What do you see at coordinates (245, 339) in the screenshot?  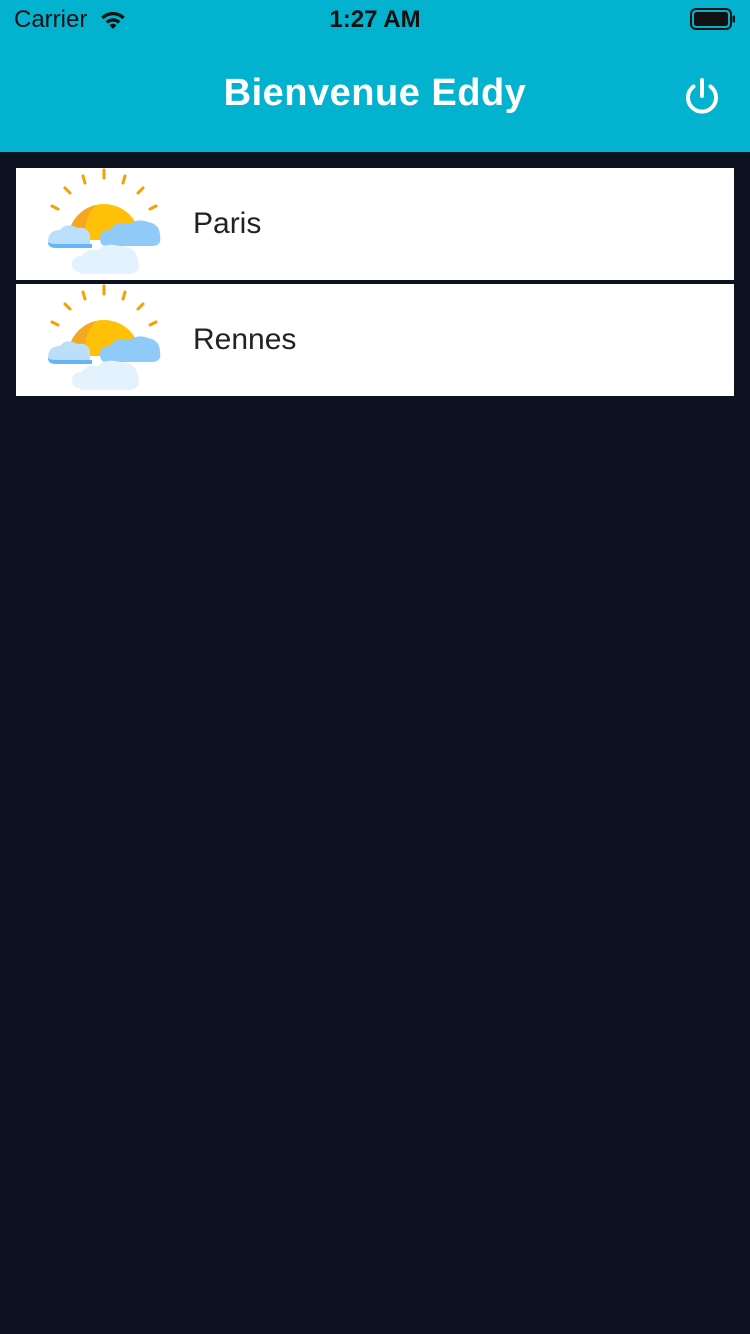 I see `city-name: Rennes` at bounding box center [245, 339].